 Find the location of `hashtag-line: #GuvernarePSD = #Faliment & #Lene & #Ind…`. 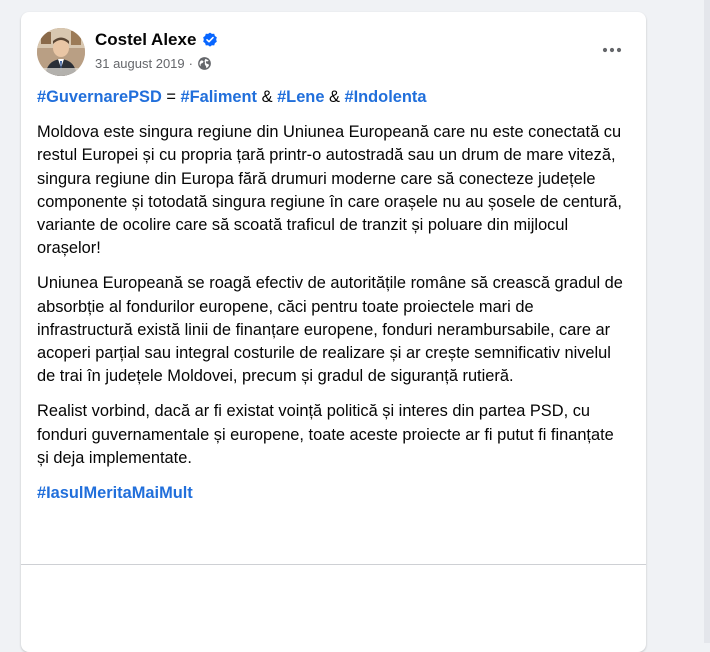

hashtag-line: #GuvernarePSD = #Faliment & #Lene & #Ind… is located at coordinates (333, 97).